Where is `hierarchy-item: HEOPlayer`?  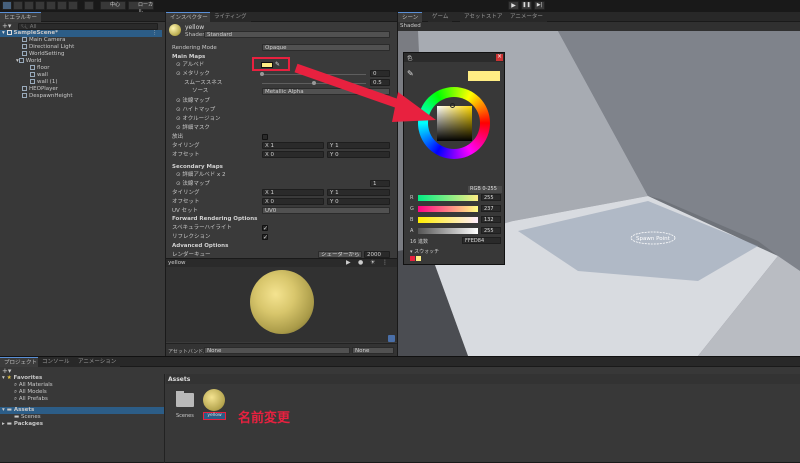
hierarchy-item: HEOPlayer is located at coordinates (29, 89).